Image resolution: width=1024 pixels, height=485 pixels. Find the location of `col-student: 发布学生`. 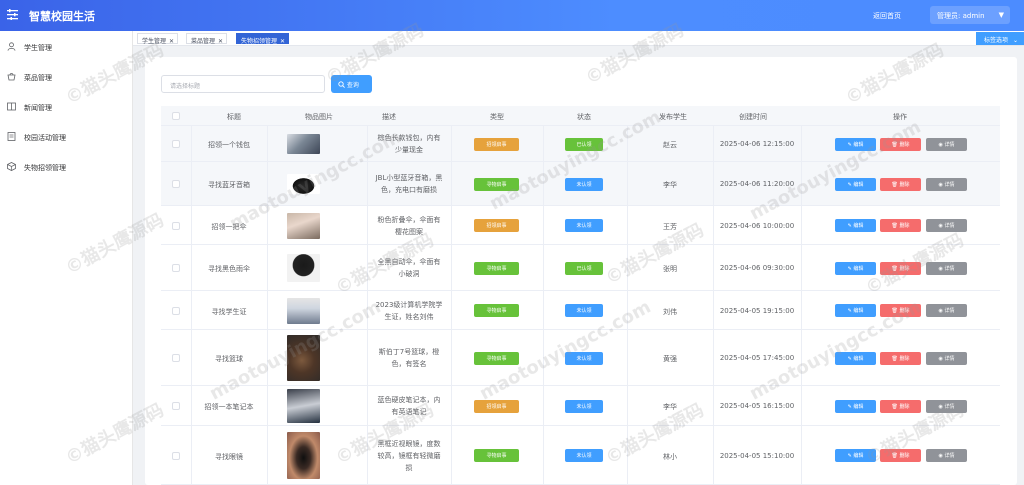

col-student: 发布学生 is located at coordinates (673, 117).